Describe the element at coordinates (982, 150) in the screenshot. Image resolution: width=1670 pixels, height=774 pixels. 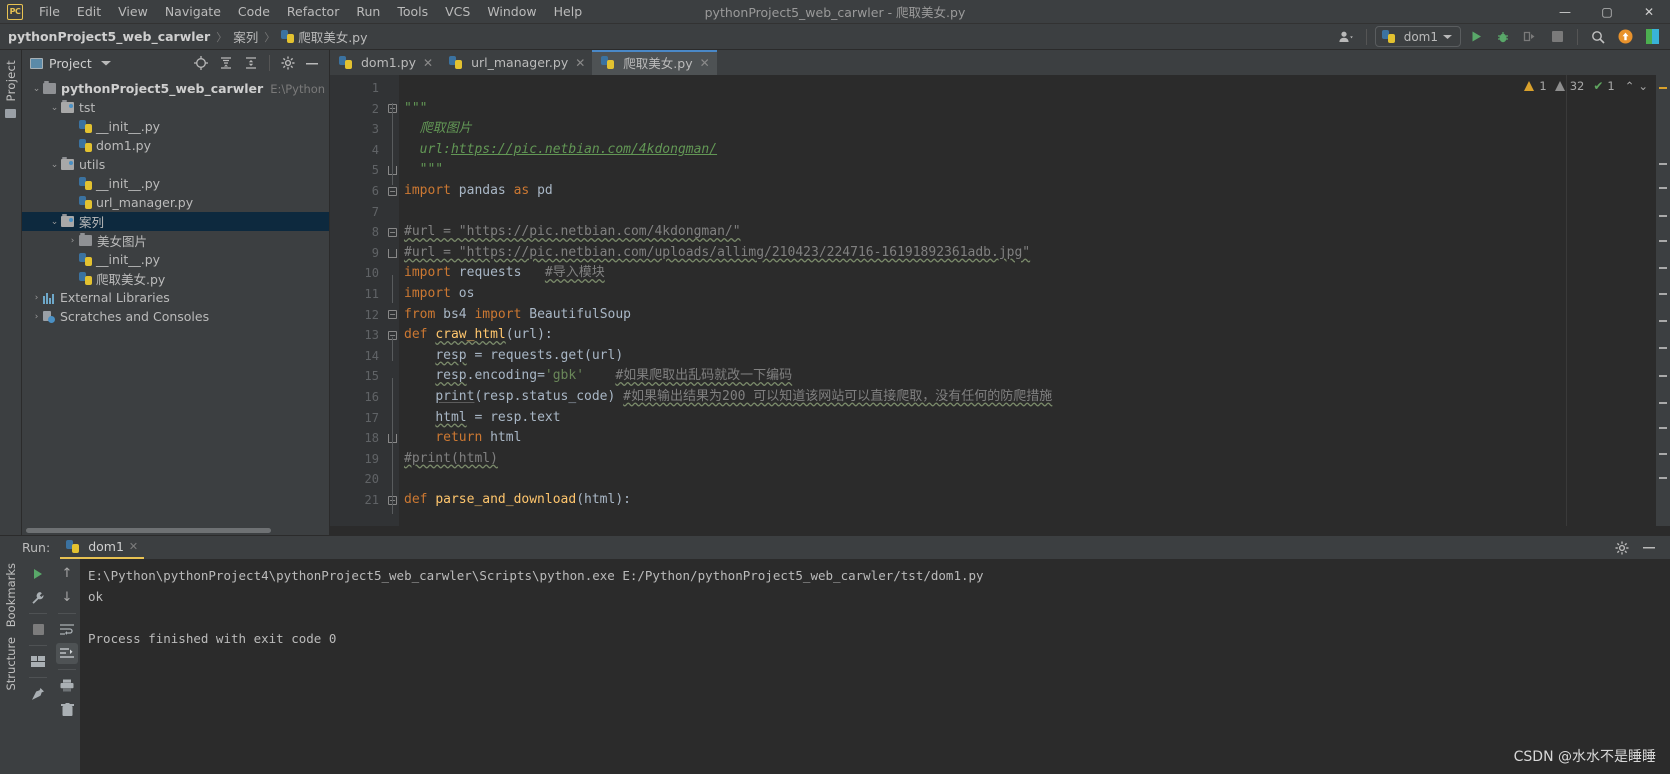
I see `code-line: url:https://pic.netbian.com/4kdongman/` at that location.